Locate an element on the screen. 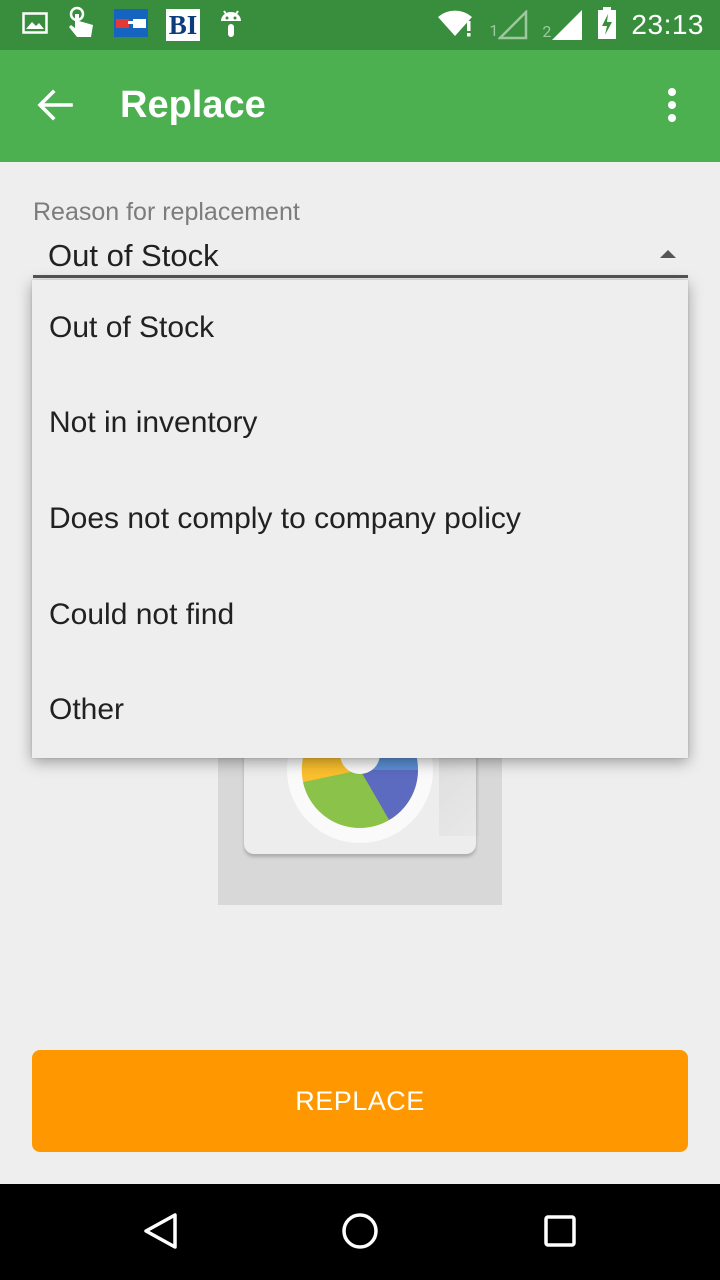  bi-app-text: BI is located at coordinates (183, 24).